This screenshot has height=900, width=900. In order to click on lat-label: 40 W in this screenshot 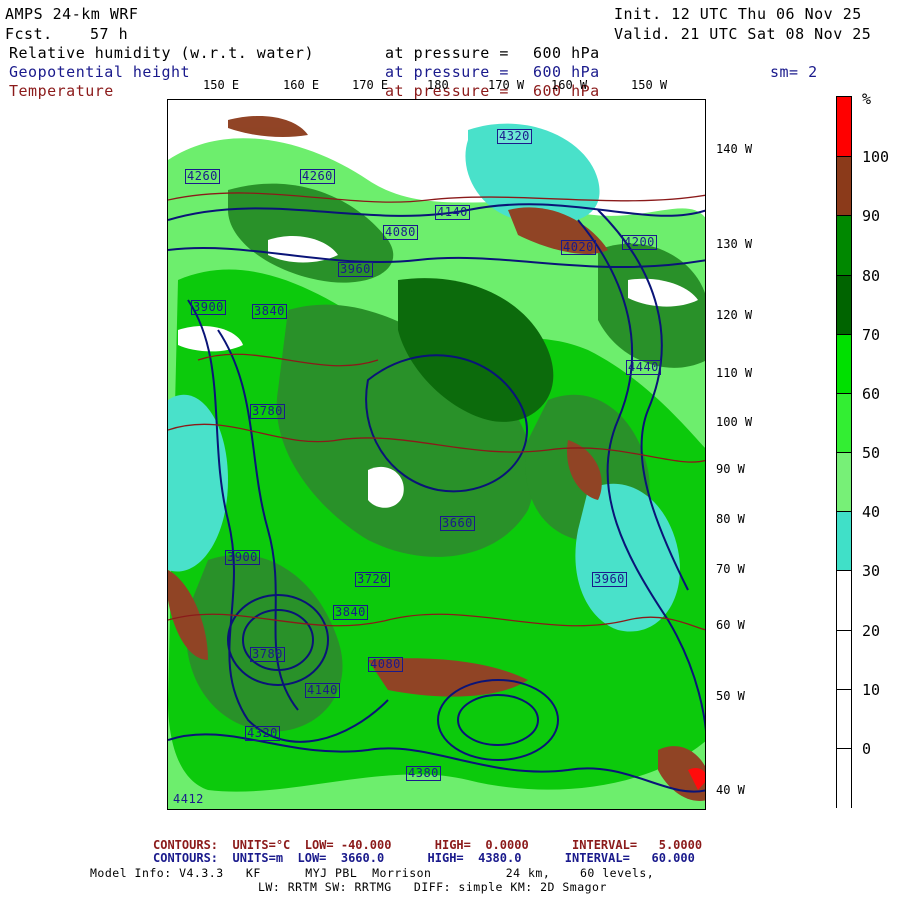, I will do `click(730, 790)`.